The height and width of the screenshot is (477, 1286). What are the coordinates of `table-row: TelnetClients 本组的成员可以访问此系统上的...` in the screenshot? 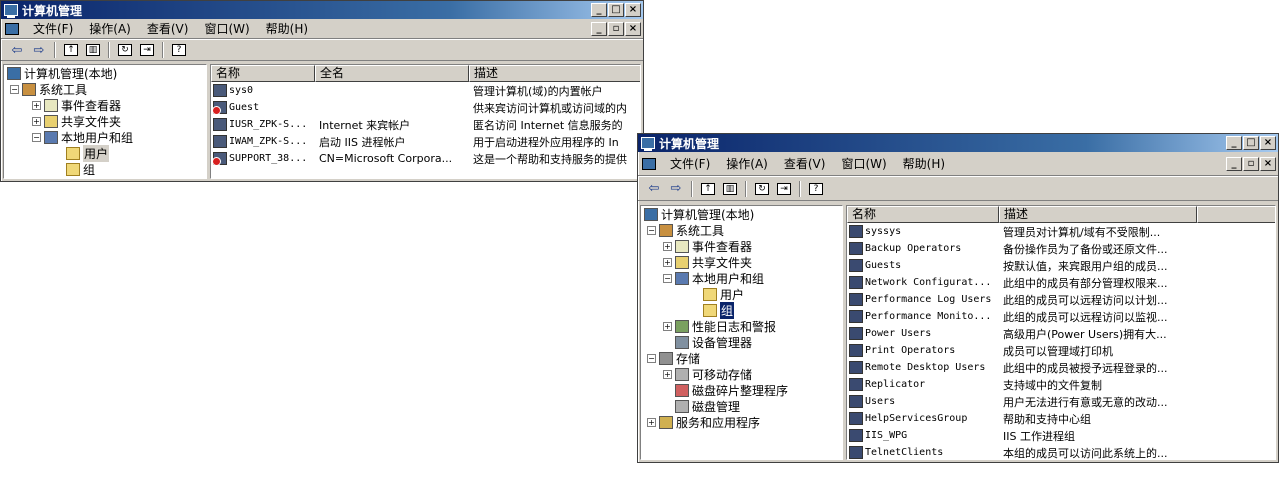 It's located at (1061, 451).